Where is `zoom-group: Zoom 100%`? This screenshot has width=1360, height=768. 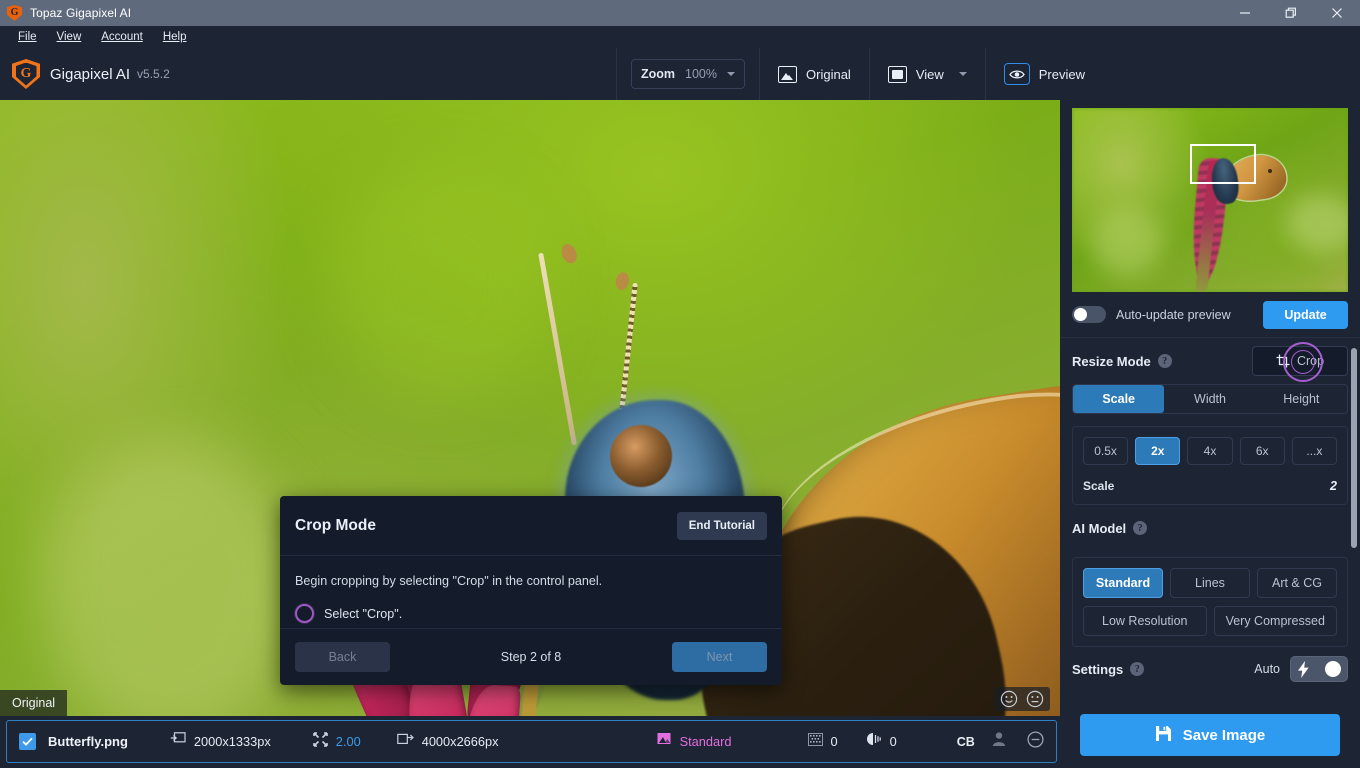 zoom-group: Zoom 100% is located at coordinates (688, 74).